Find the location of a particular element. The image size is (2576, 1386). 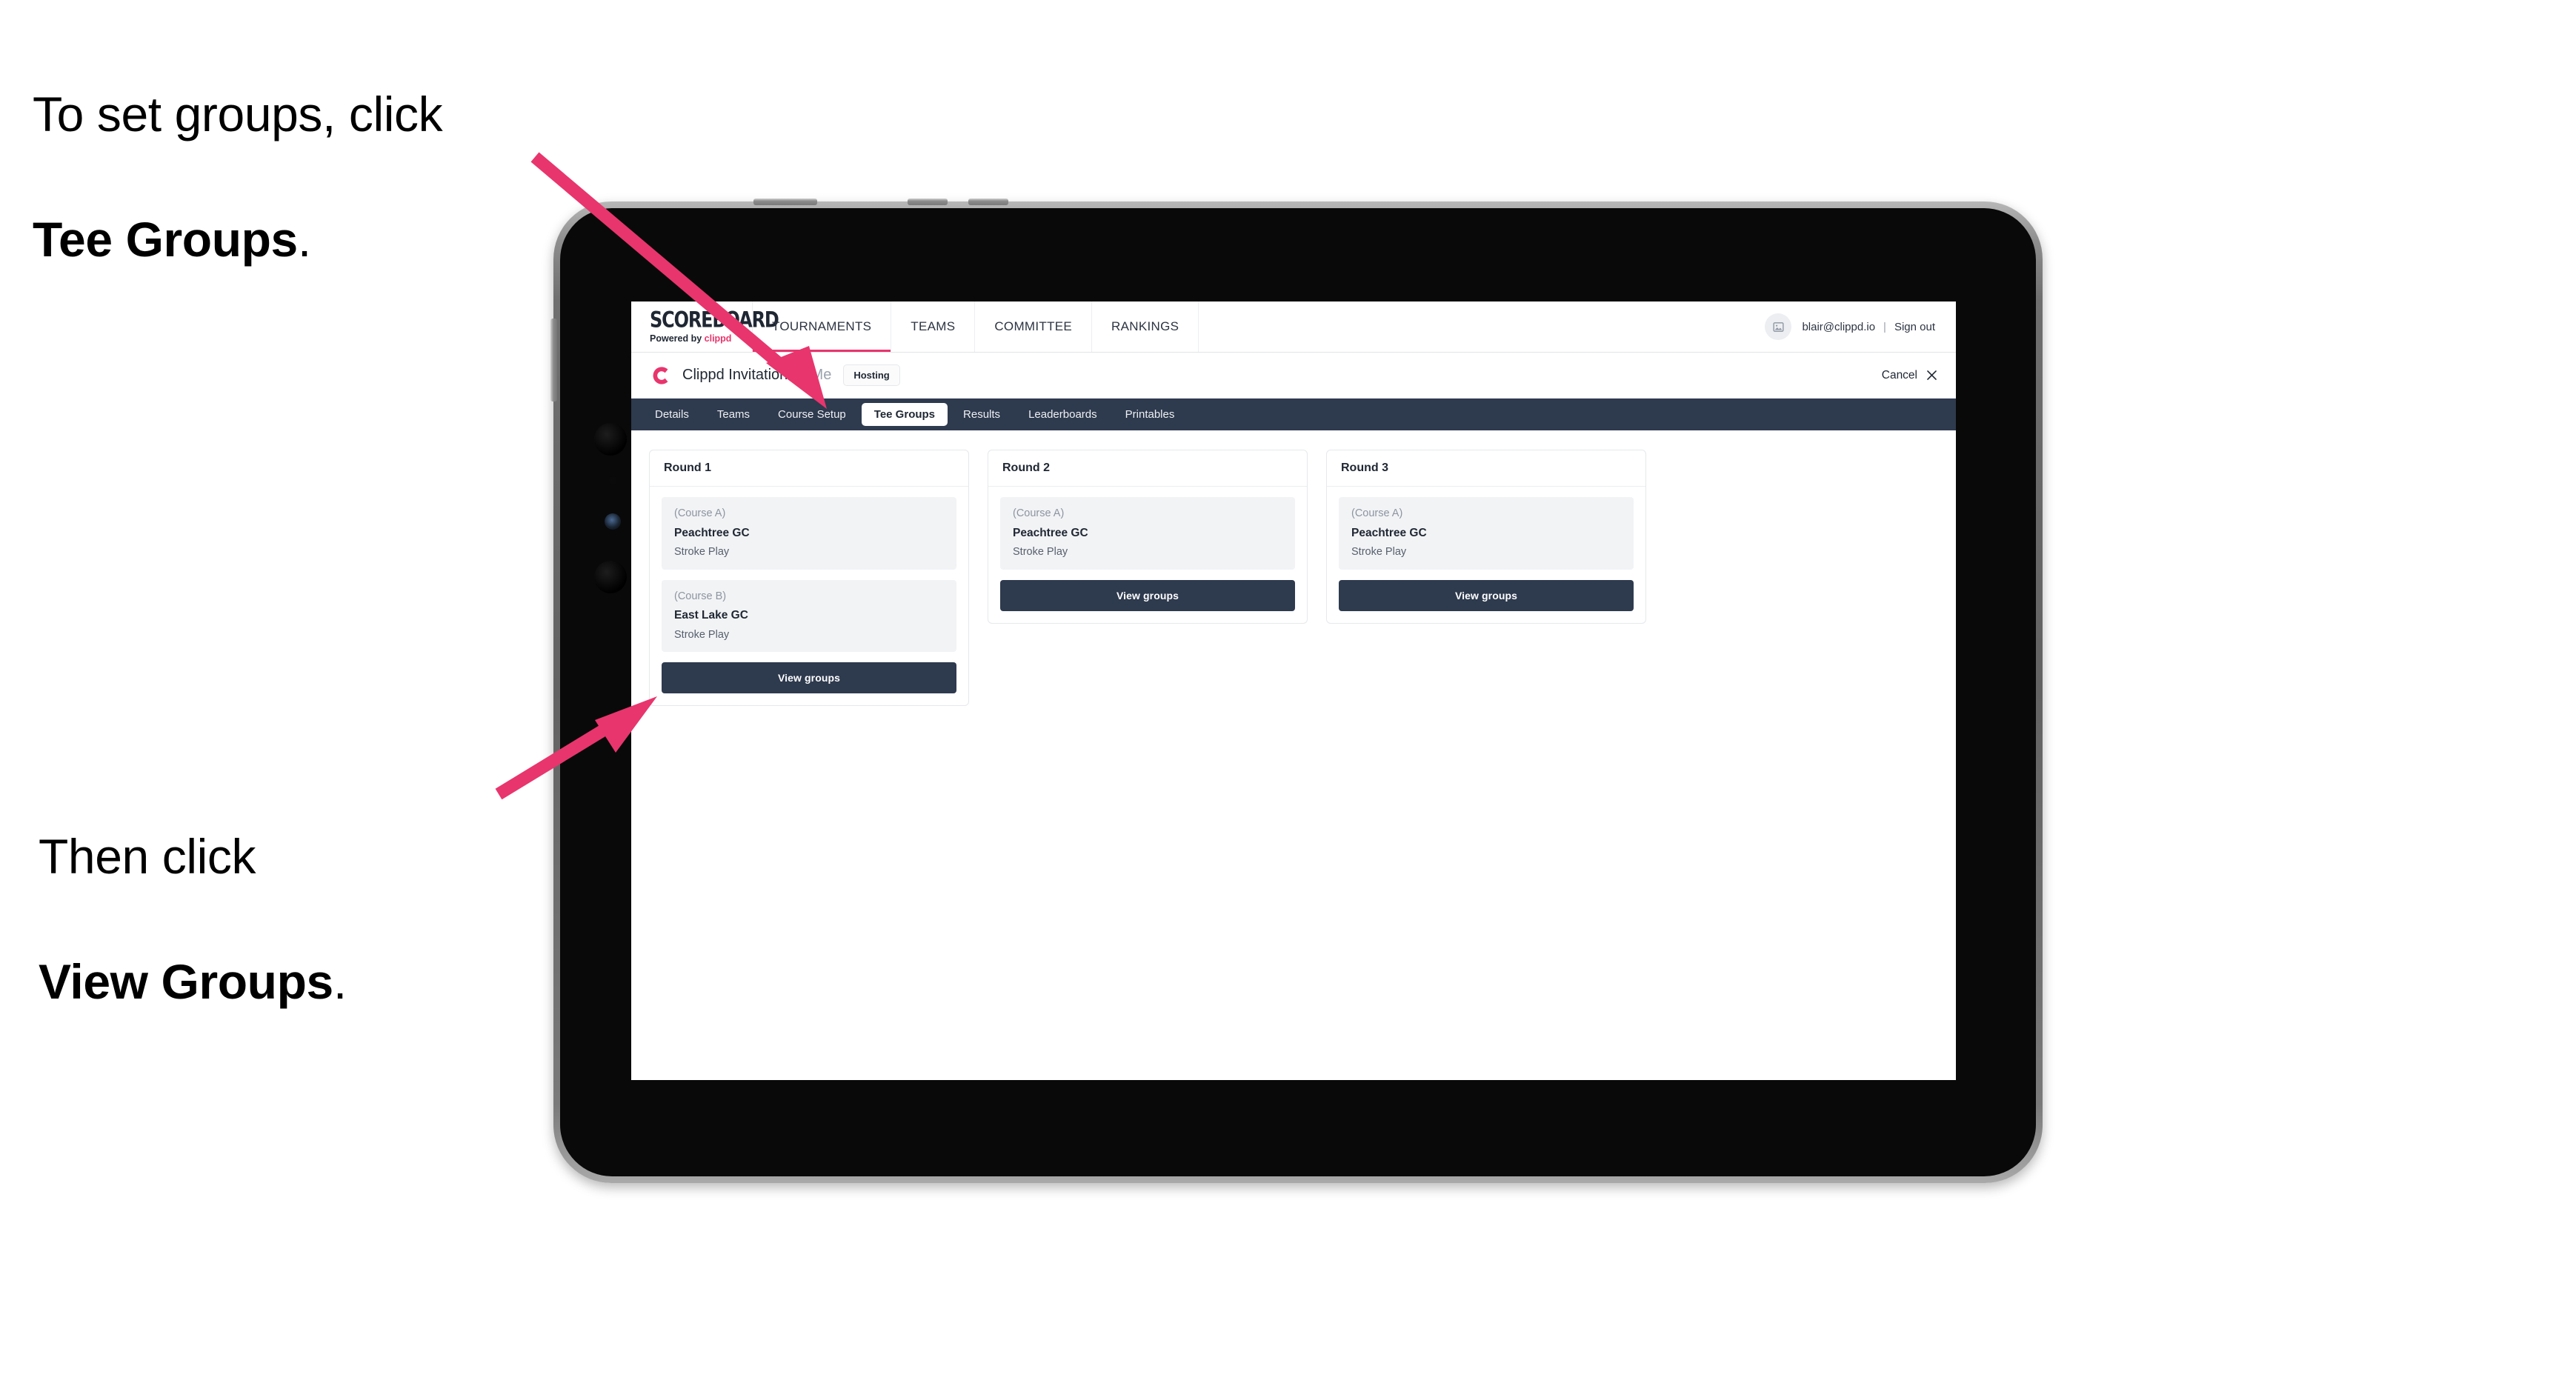

account-email: blair@clippd.io is located at coordinates (1839, 326).